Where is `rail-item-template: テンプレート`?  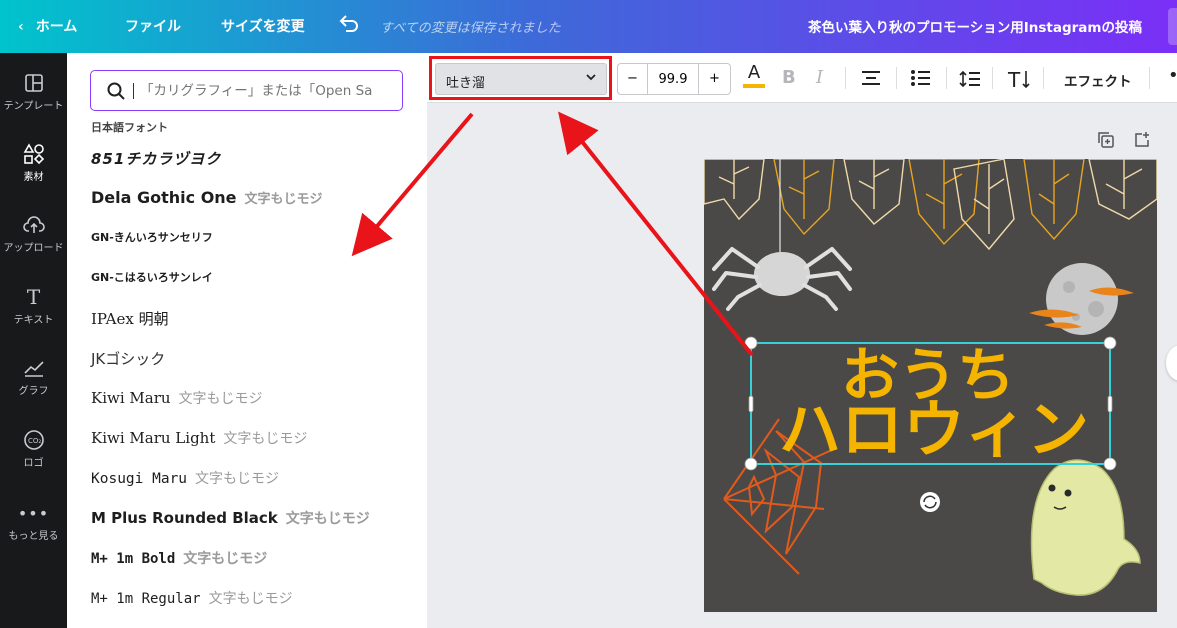
rail-item-template: テンプレート is located at coordinates (33, 91).